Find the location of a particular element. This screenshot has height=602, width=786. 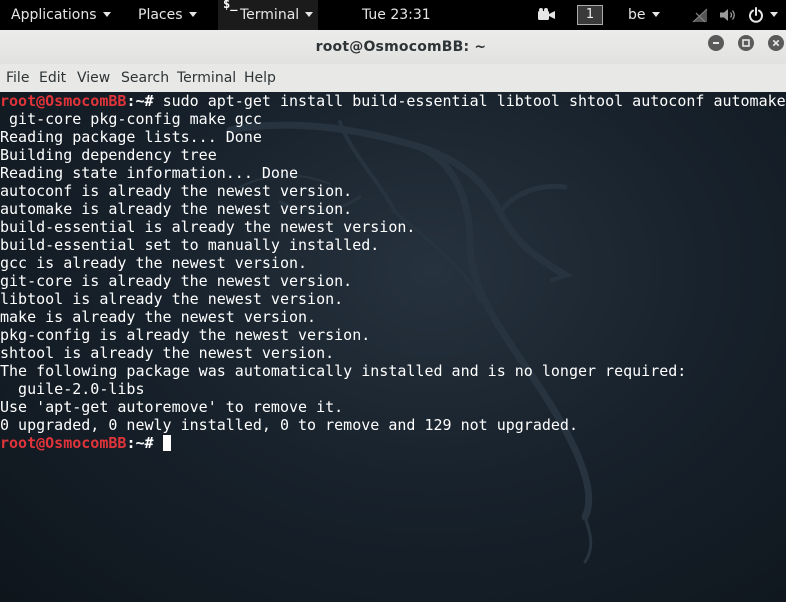

terminal-app-label: Terminal is located at coordinates (270, 15).